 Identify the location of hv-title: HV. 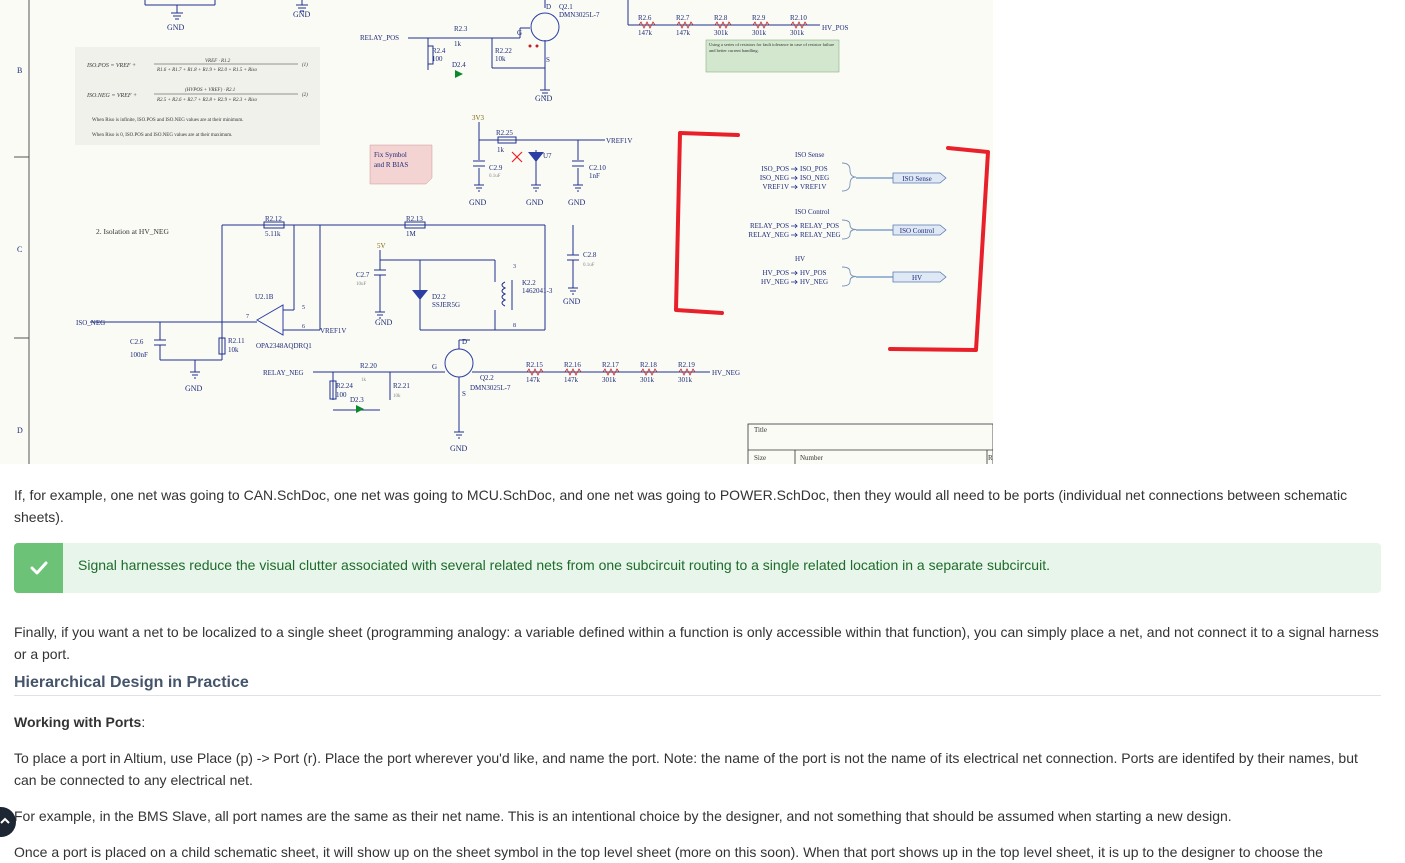
(800, 259).